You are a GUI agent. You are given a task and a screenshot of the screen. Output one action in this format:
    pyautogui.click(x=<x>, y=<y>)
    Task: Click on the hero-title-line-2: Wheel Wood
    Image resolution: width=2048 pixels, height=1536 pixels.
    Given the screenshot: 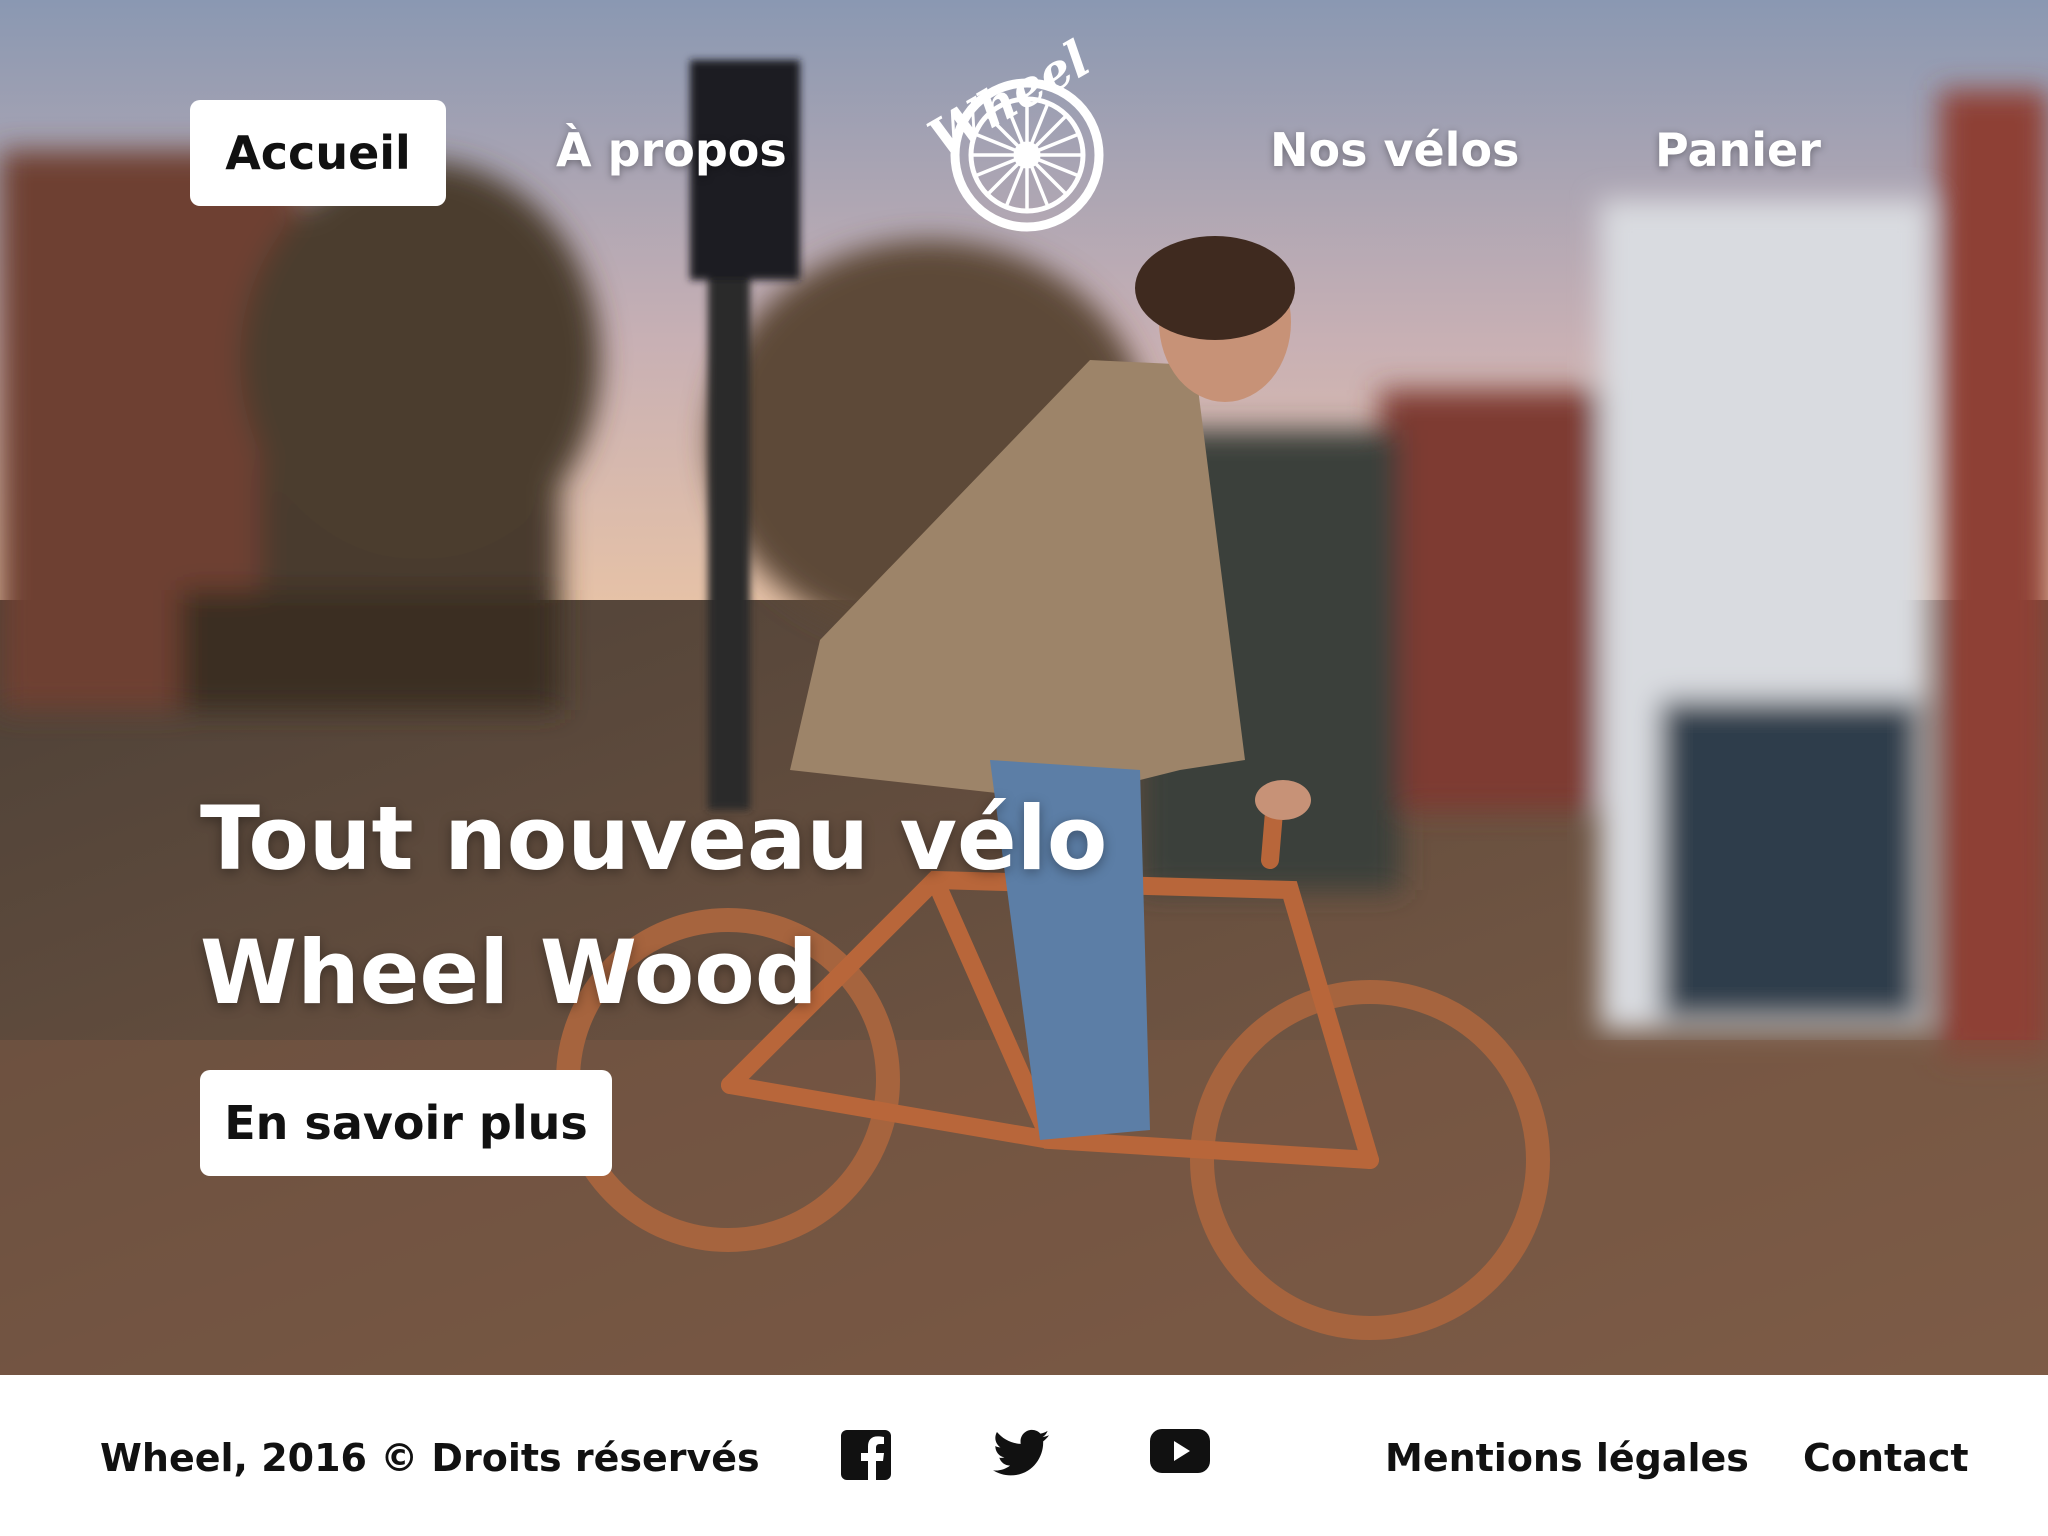 What is the action you would take?
    pyautogui.click(x=509, y=972)
    